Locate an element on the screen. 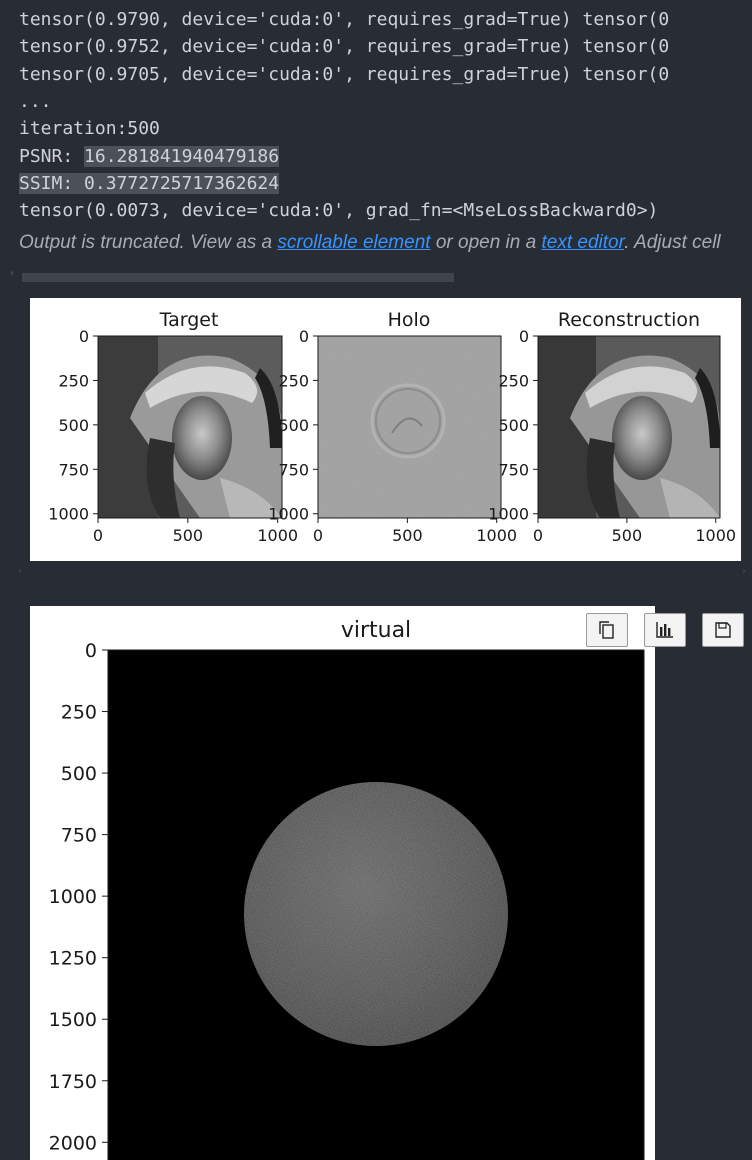 Image resolution: width=752 pixels, height=1160 pixels. iteration-line: iteration:500 is located at coordinates (89, 128).